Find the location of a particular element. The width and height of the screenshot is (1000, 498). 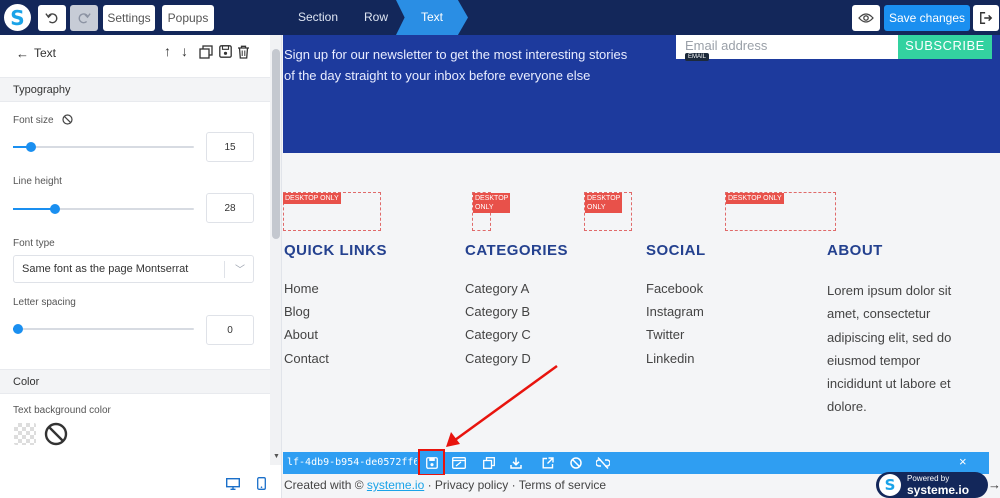

color-section-header: Color is located at coordinates (135, 381).